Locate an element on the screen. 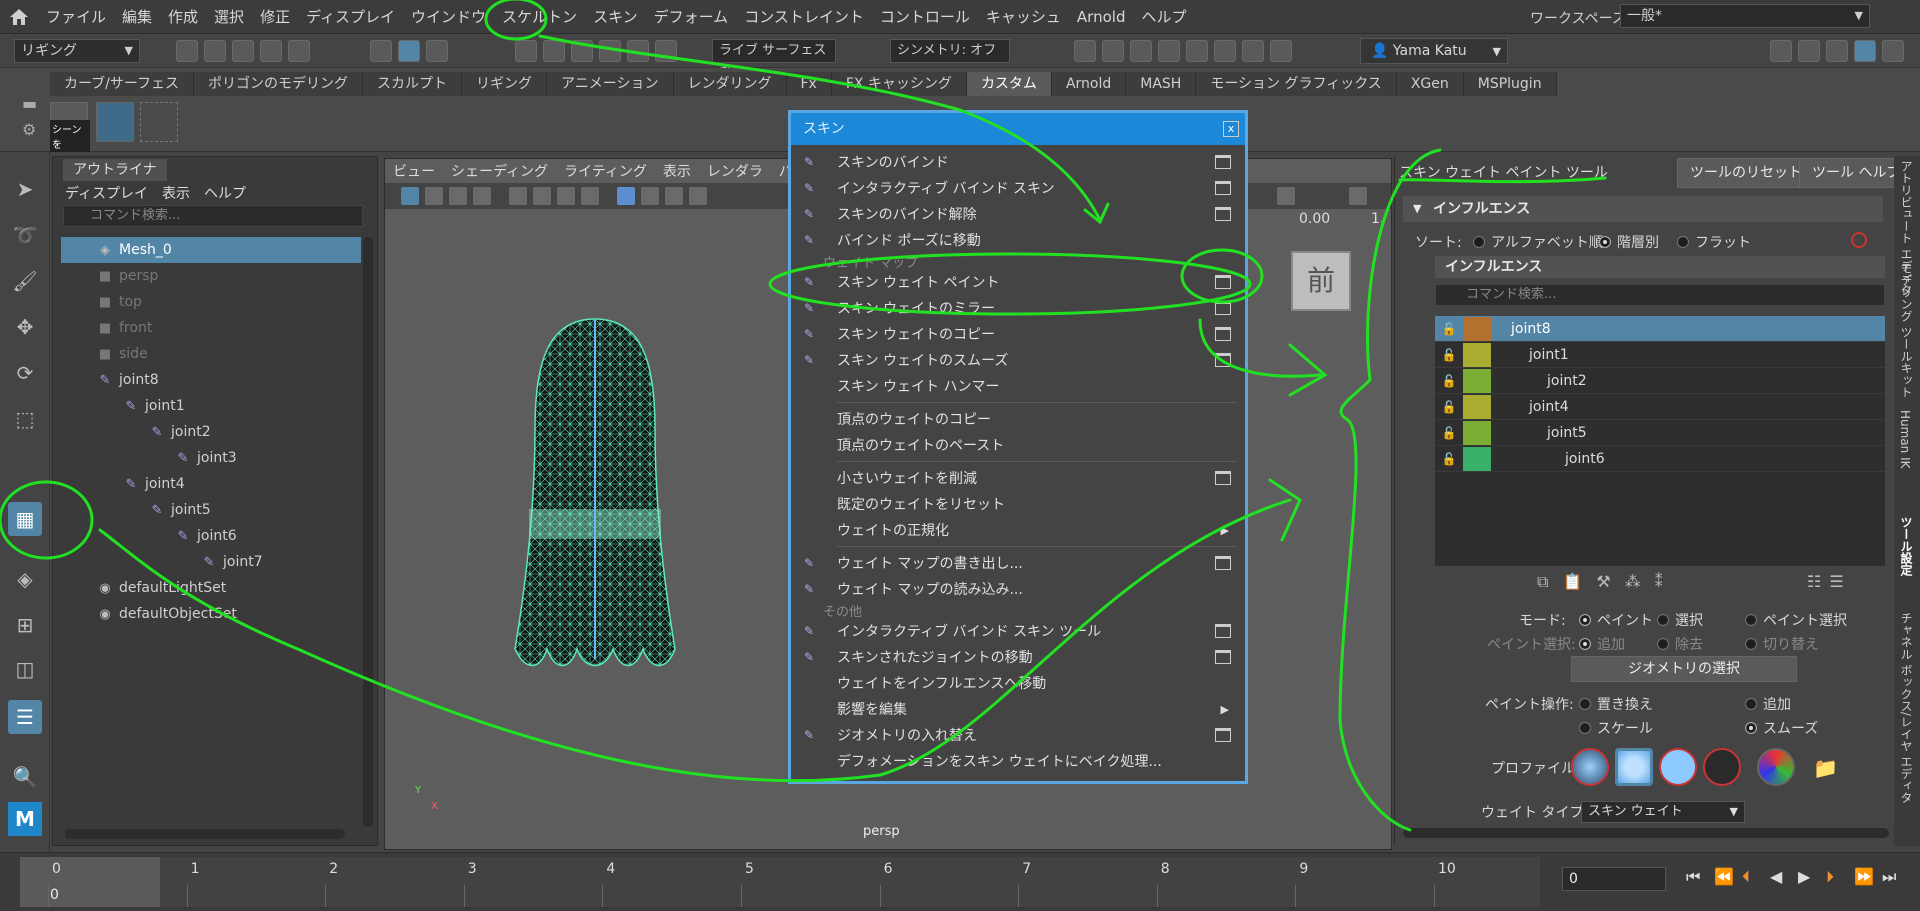 This screenshot has width=1920, height=911. select-geometry-button: ジオメトリの選択 is located at coordinates (1684, 669).